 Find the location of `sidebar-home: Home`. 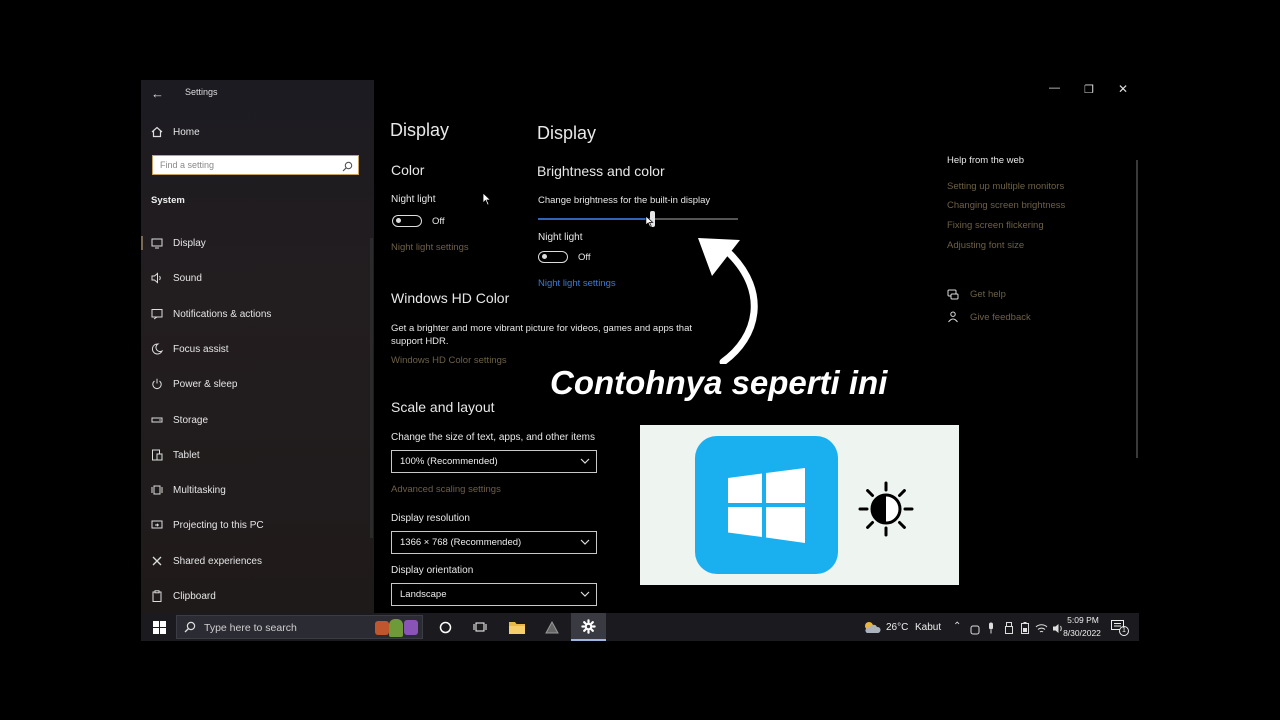

sidebar-home: Home is located at coordinates (175, 132).